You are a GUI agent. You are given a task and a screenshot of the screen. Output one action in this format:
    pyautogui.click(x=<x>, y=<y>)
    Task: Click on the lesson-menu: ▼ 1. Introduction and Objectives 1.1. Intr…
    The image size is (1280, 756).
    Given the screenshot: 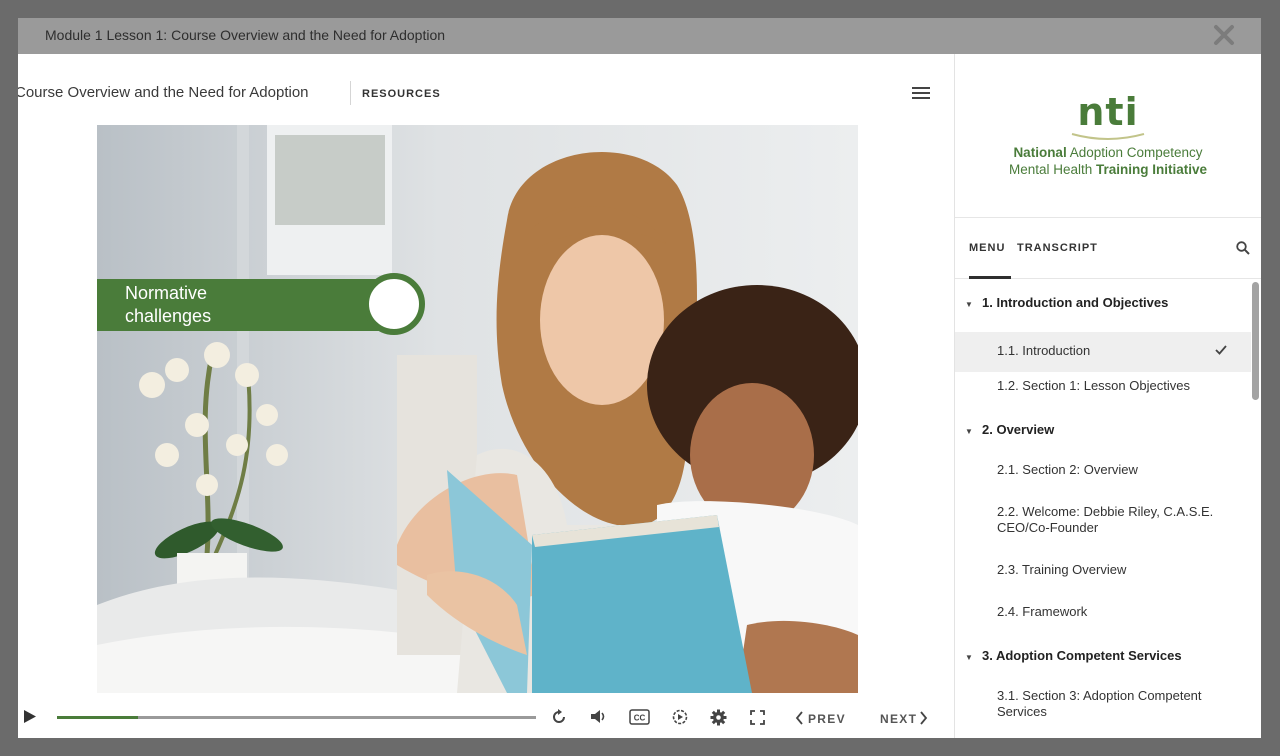 What is the action you would take?
    pyautogui.click(x=1103, y=509)
    